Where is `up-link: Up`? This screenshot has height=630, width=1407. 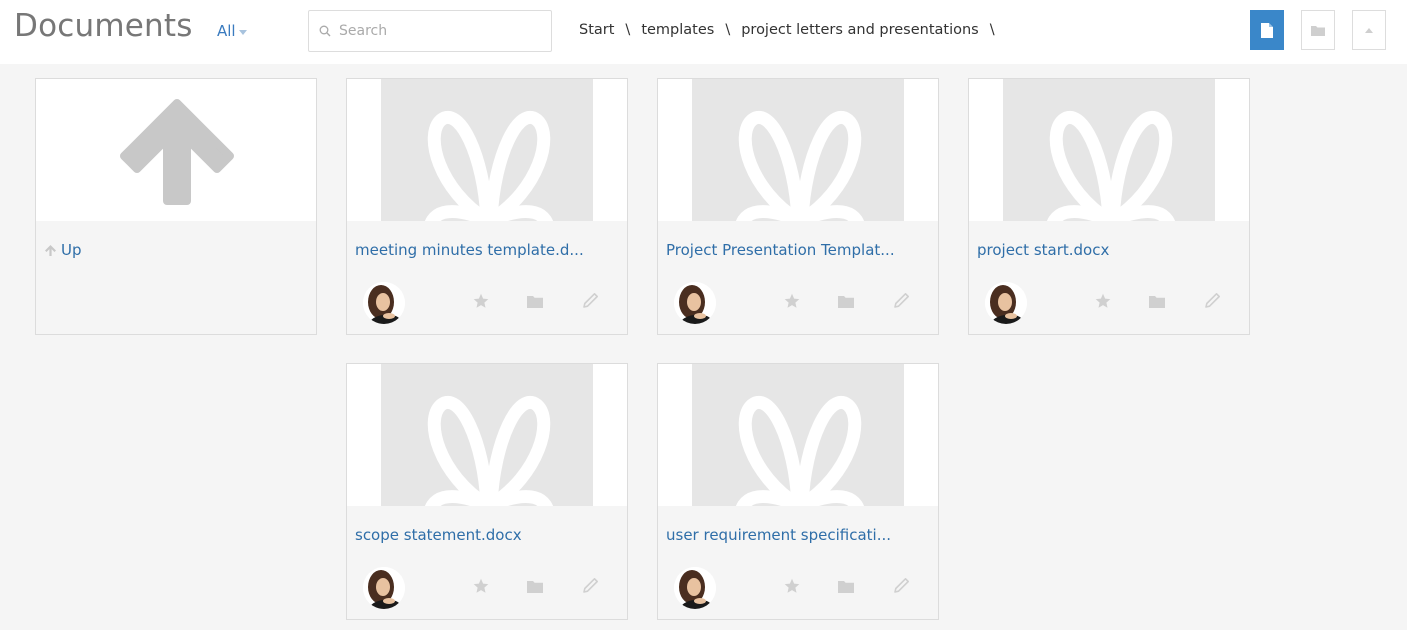
up-link: Up is located at coordinates (63, 250).